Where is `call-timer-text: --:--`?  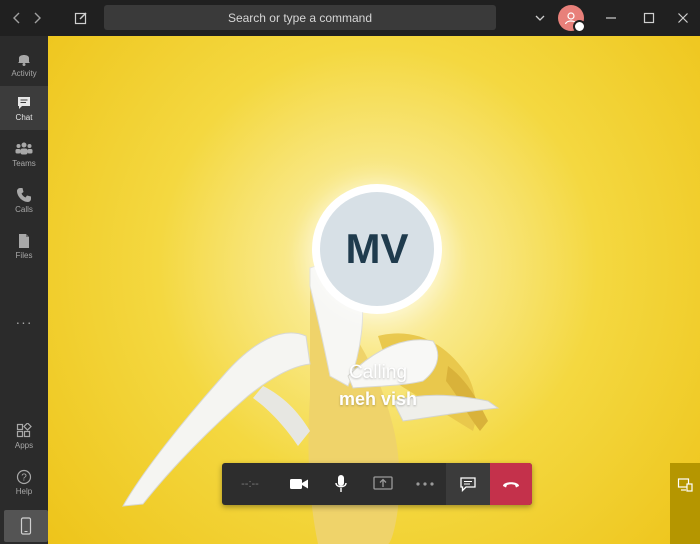
call-timer-text: --:-- is located at coordinates (250, 484).